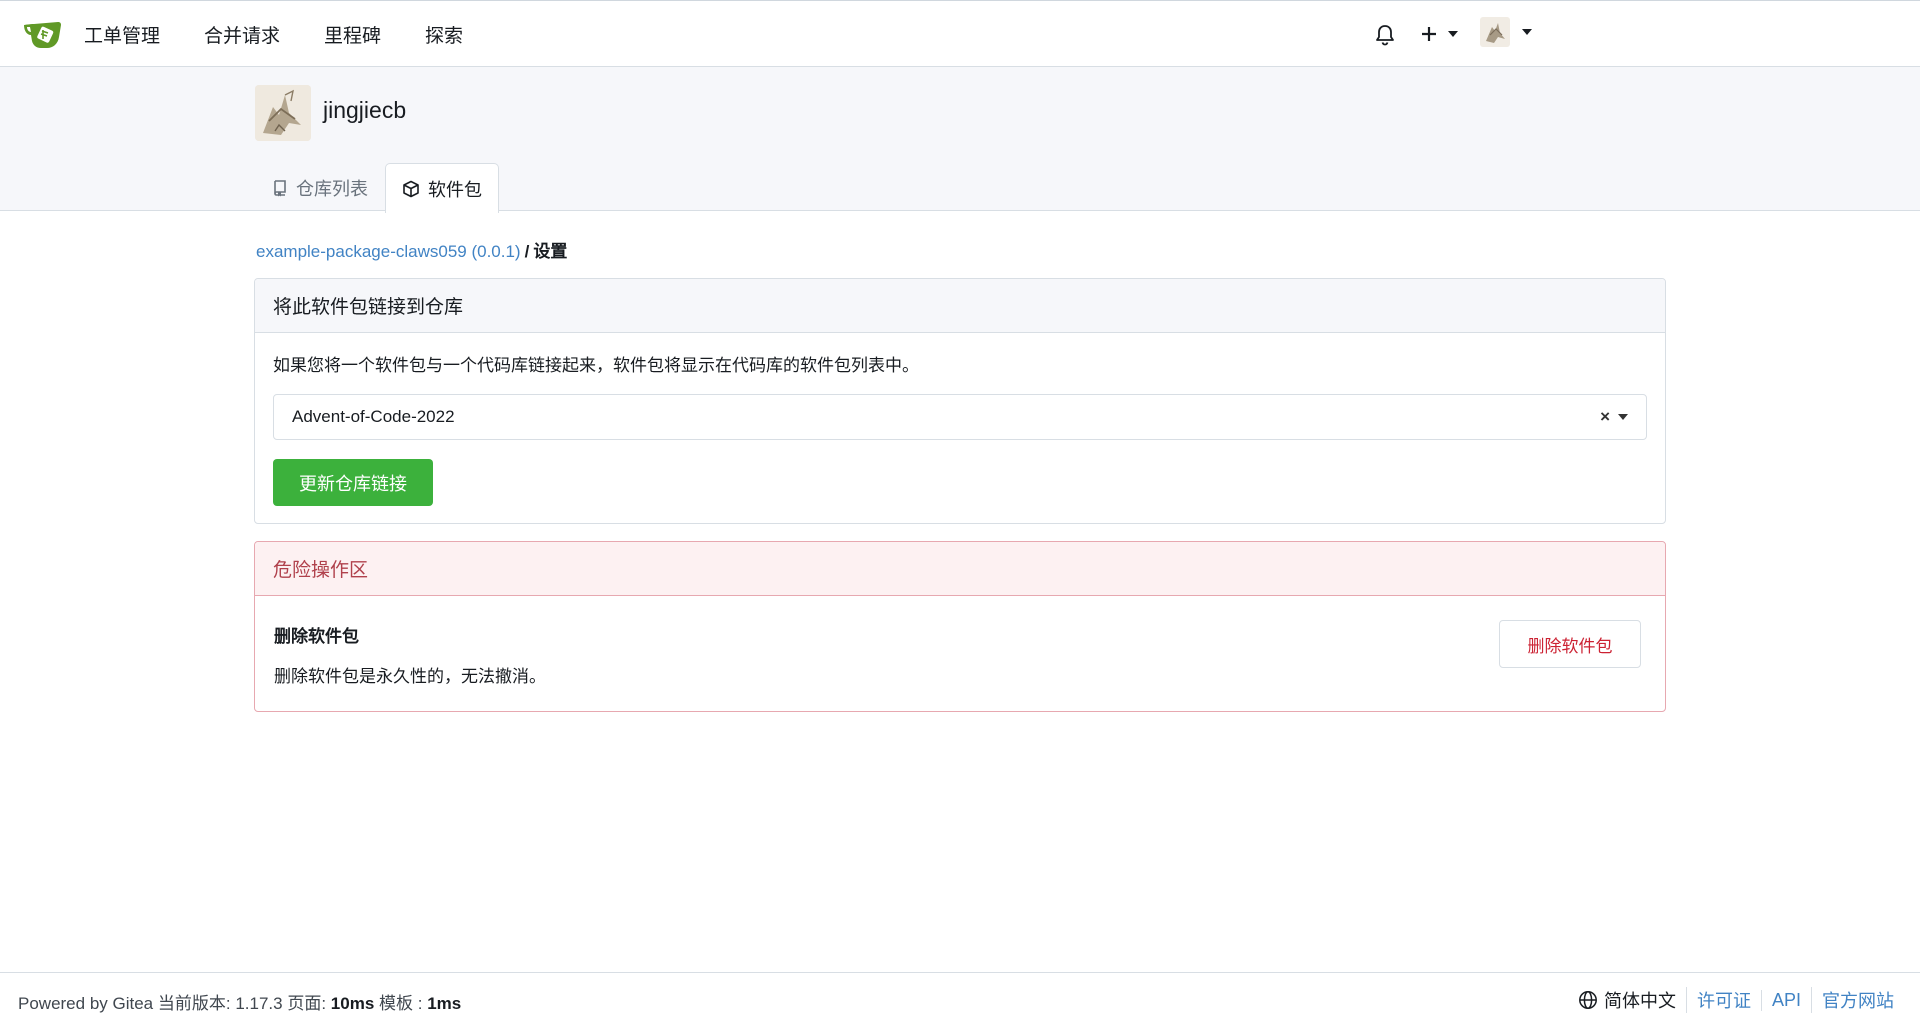  Describe the element at coordinates (122, 34) in the screenshot. I see `nav-issues: 工单管理` at that location.